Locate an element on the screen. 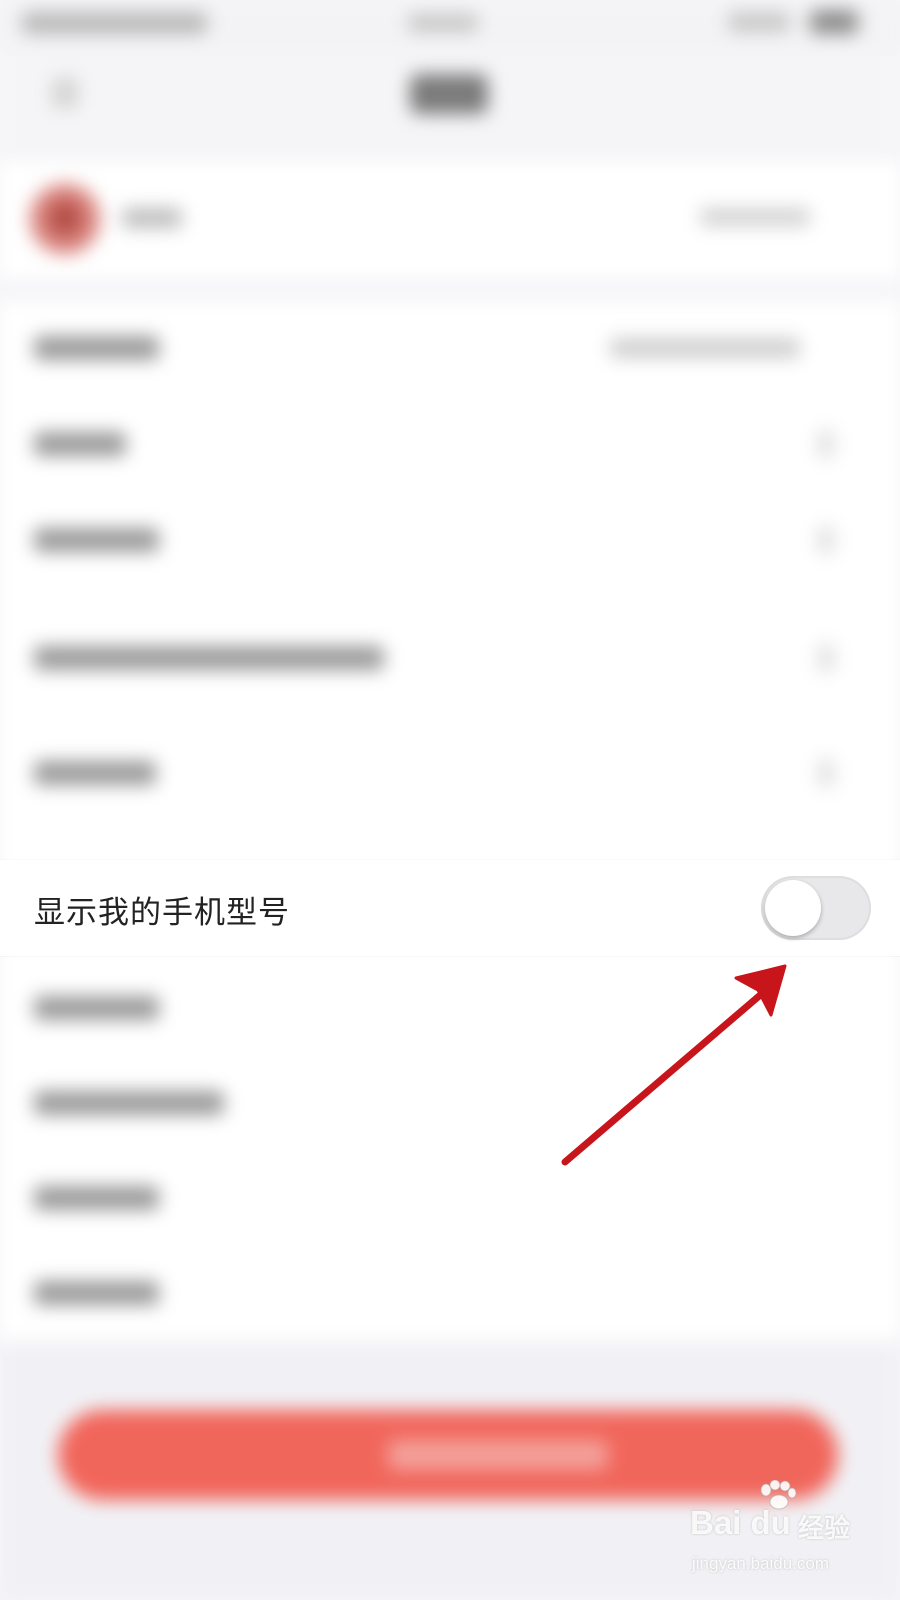 This screenshot has height=1600, width=900. nav-bar is located at coordinates (450, 95).